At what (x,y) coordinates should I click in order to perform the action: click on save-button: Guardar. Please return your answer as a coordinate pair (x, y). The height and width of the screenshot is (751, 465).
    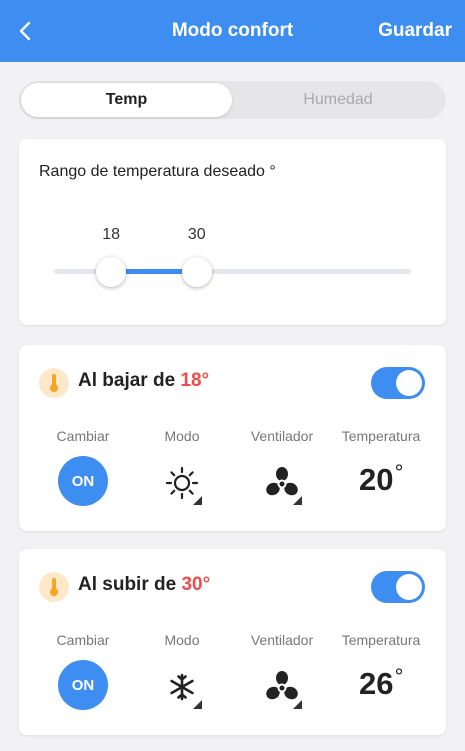
    Looking at the image, I should click on (415, 31).